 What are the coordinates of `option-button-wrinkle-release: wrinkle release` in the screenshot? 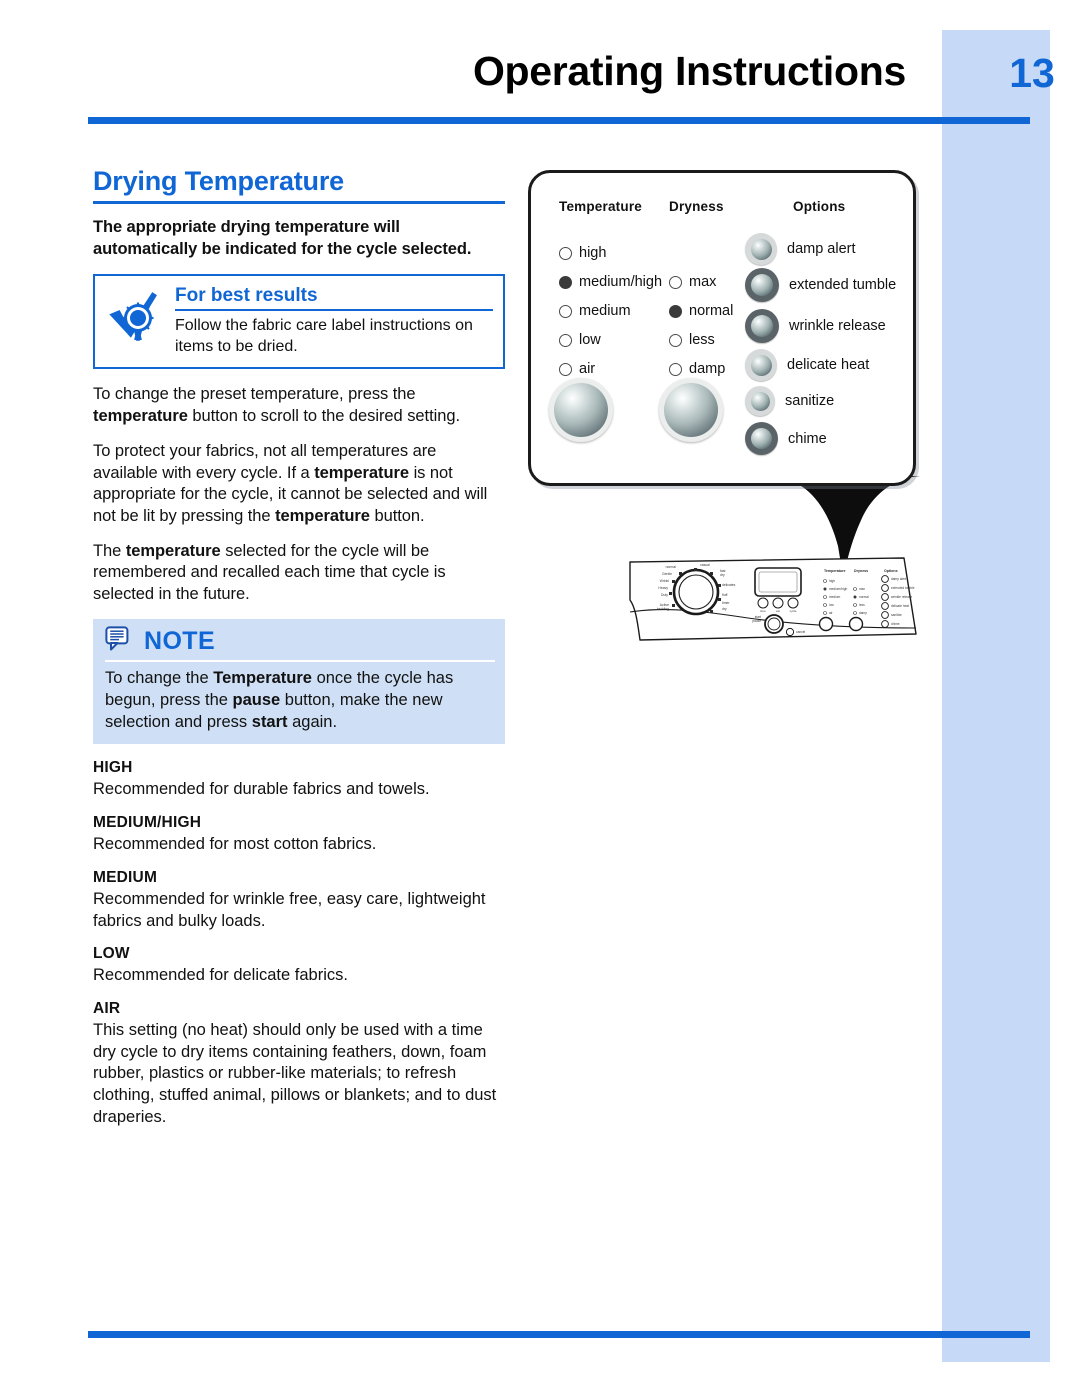 It's located at (815, 326).